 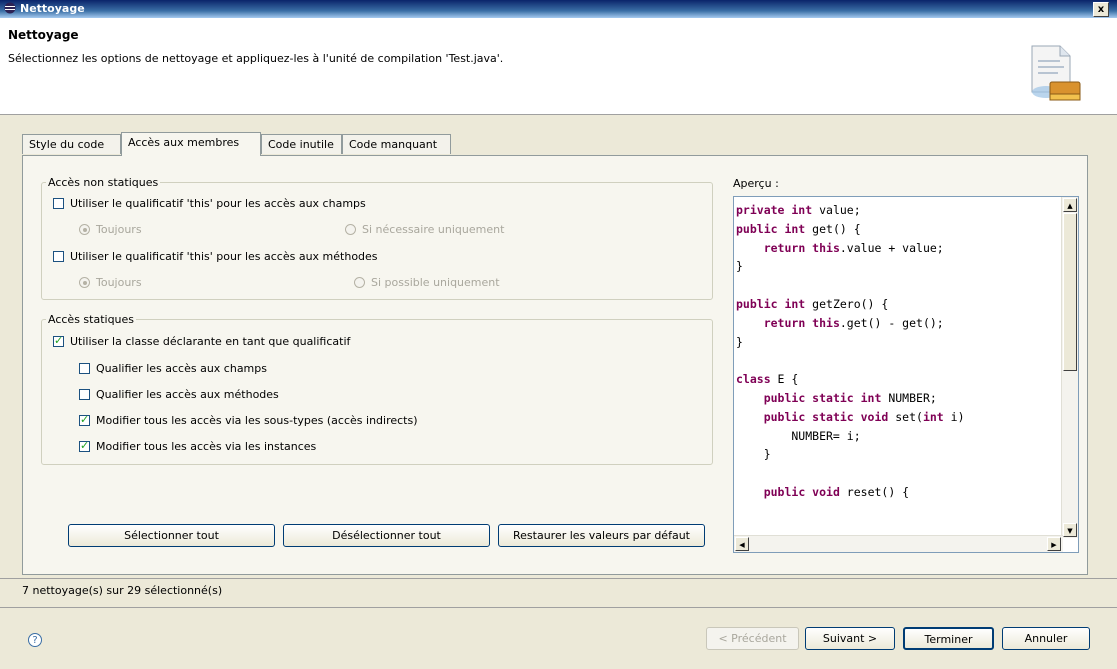 I want to click on select-all-button: Sélectionner tout, so click(x=171, y=535).